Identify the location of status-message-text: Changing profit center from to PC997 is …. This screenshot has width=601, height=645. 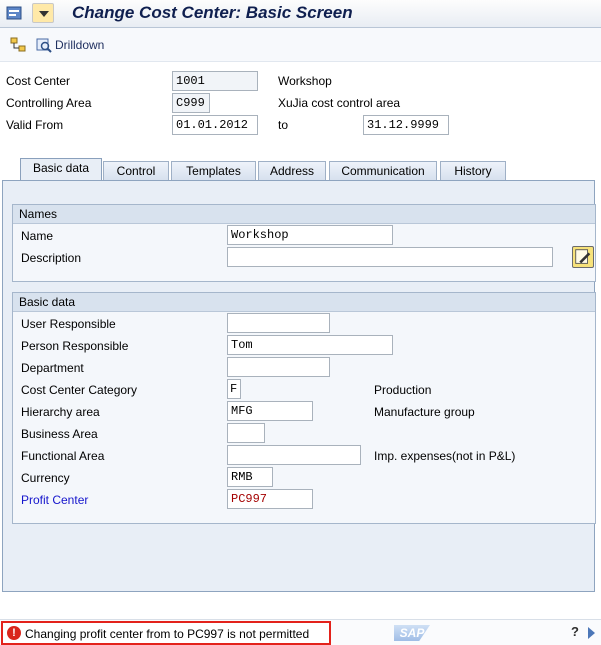
(167, 634).